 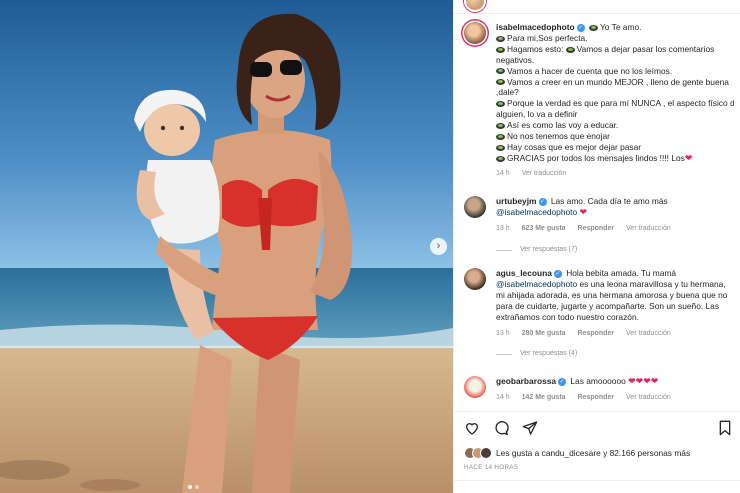 I want to click on comment-text: extrañamos con todo nuestro corazón., so click(x=567, y=316).